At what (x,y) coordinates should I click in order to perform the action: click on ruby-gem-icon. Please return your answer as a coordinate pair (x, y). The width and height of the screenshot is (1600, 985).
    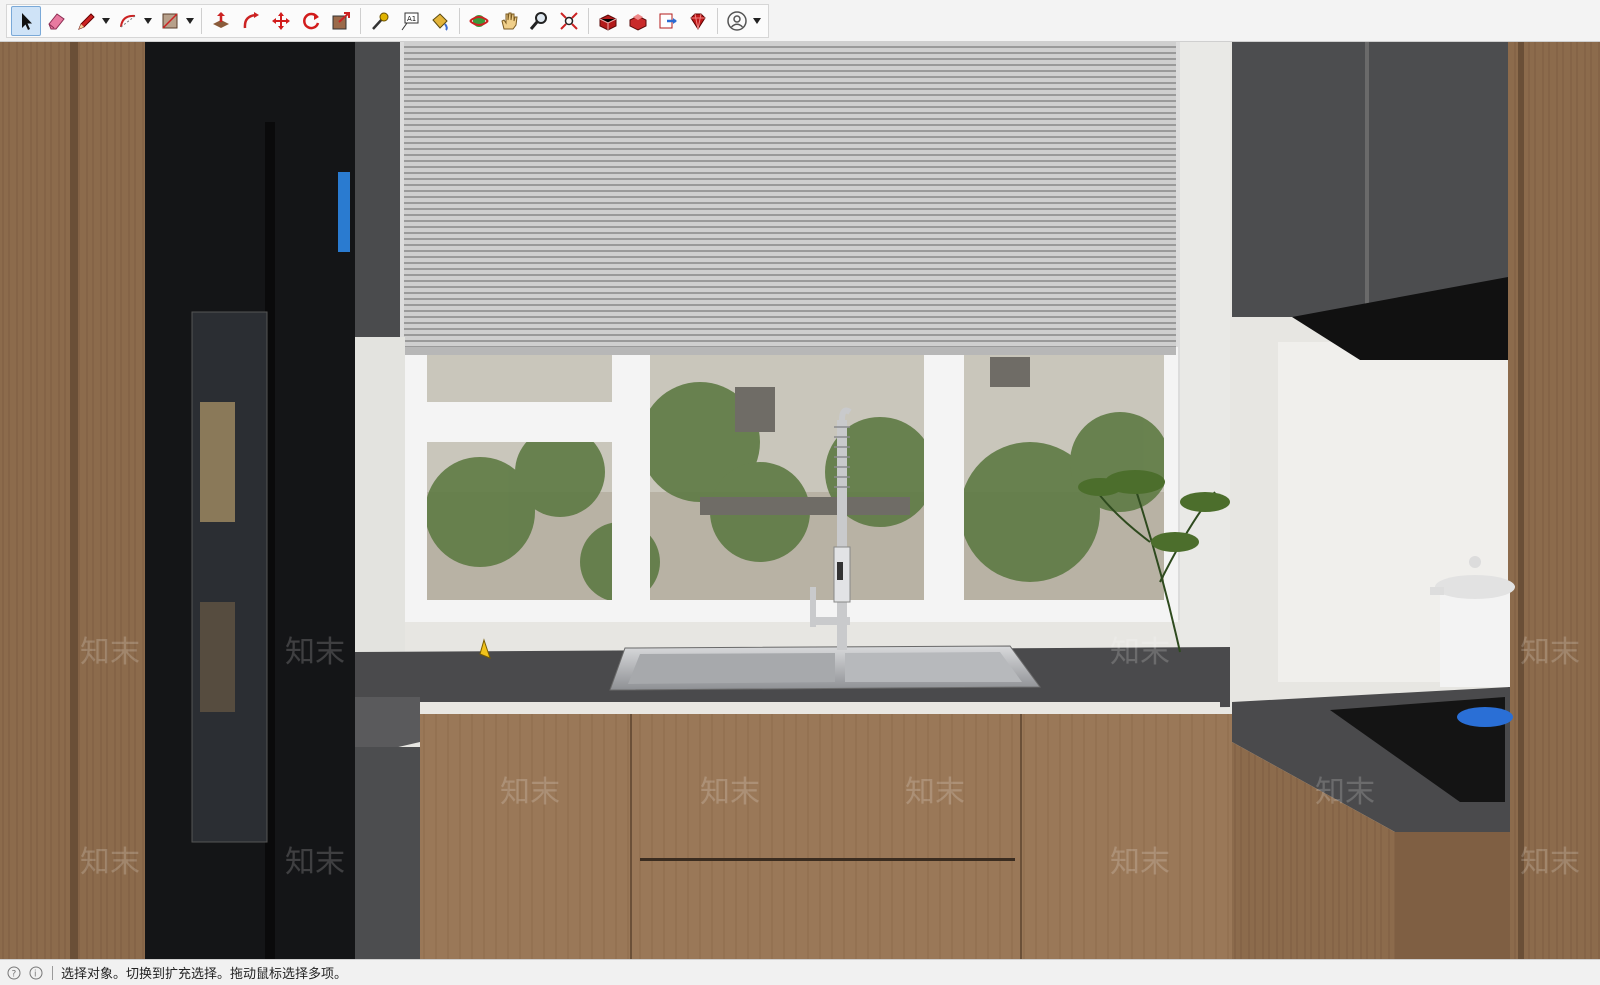
    Looking at the image, I should click on (698, 21).